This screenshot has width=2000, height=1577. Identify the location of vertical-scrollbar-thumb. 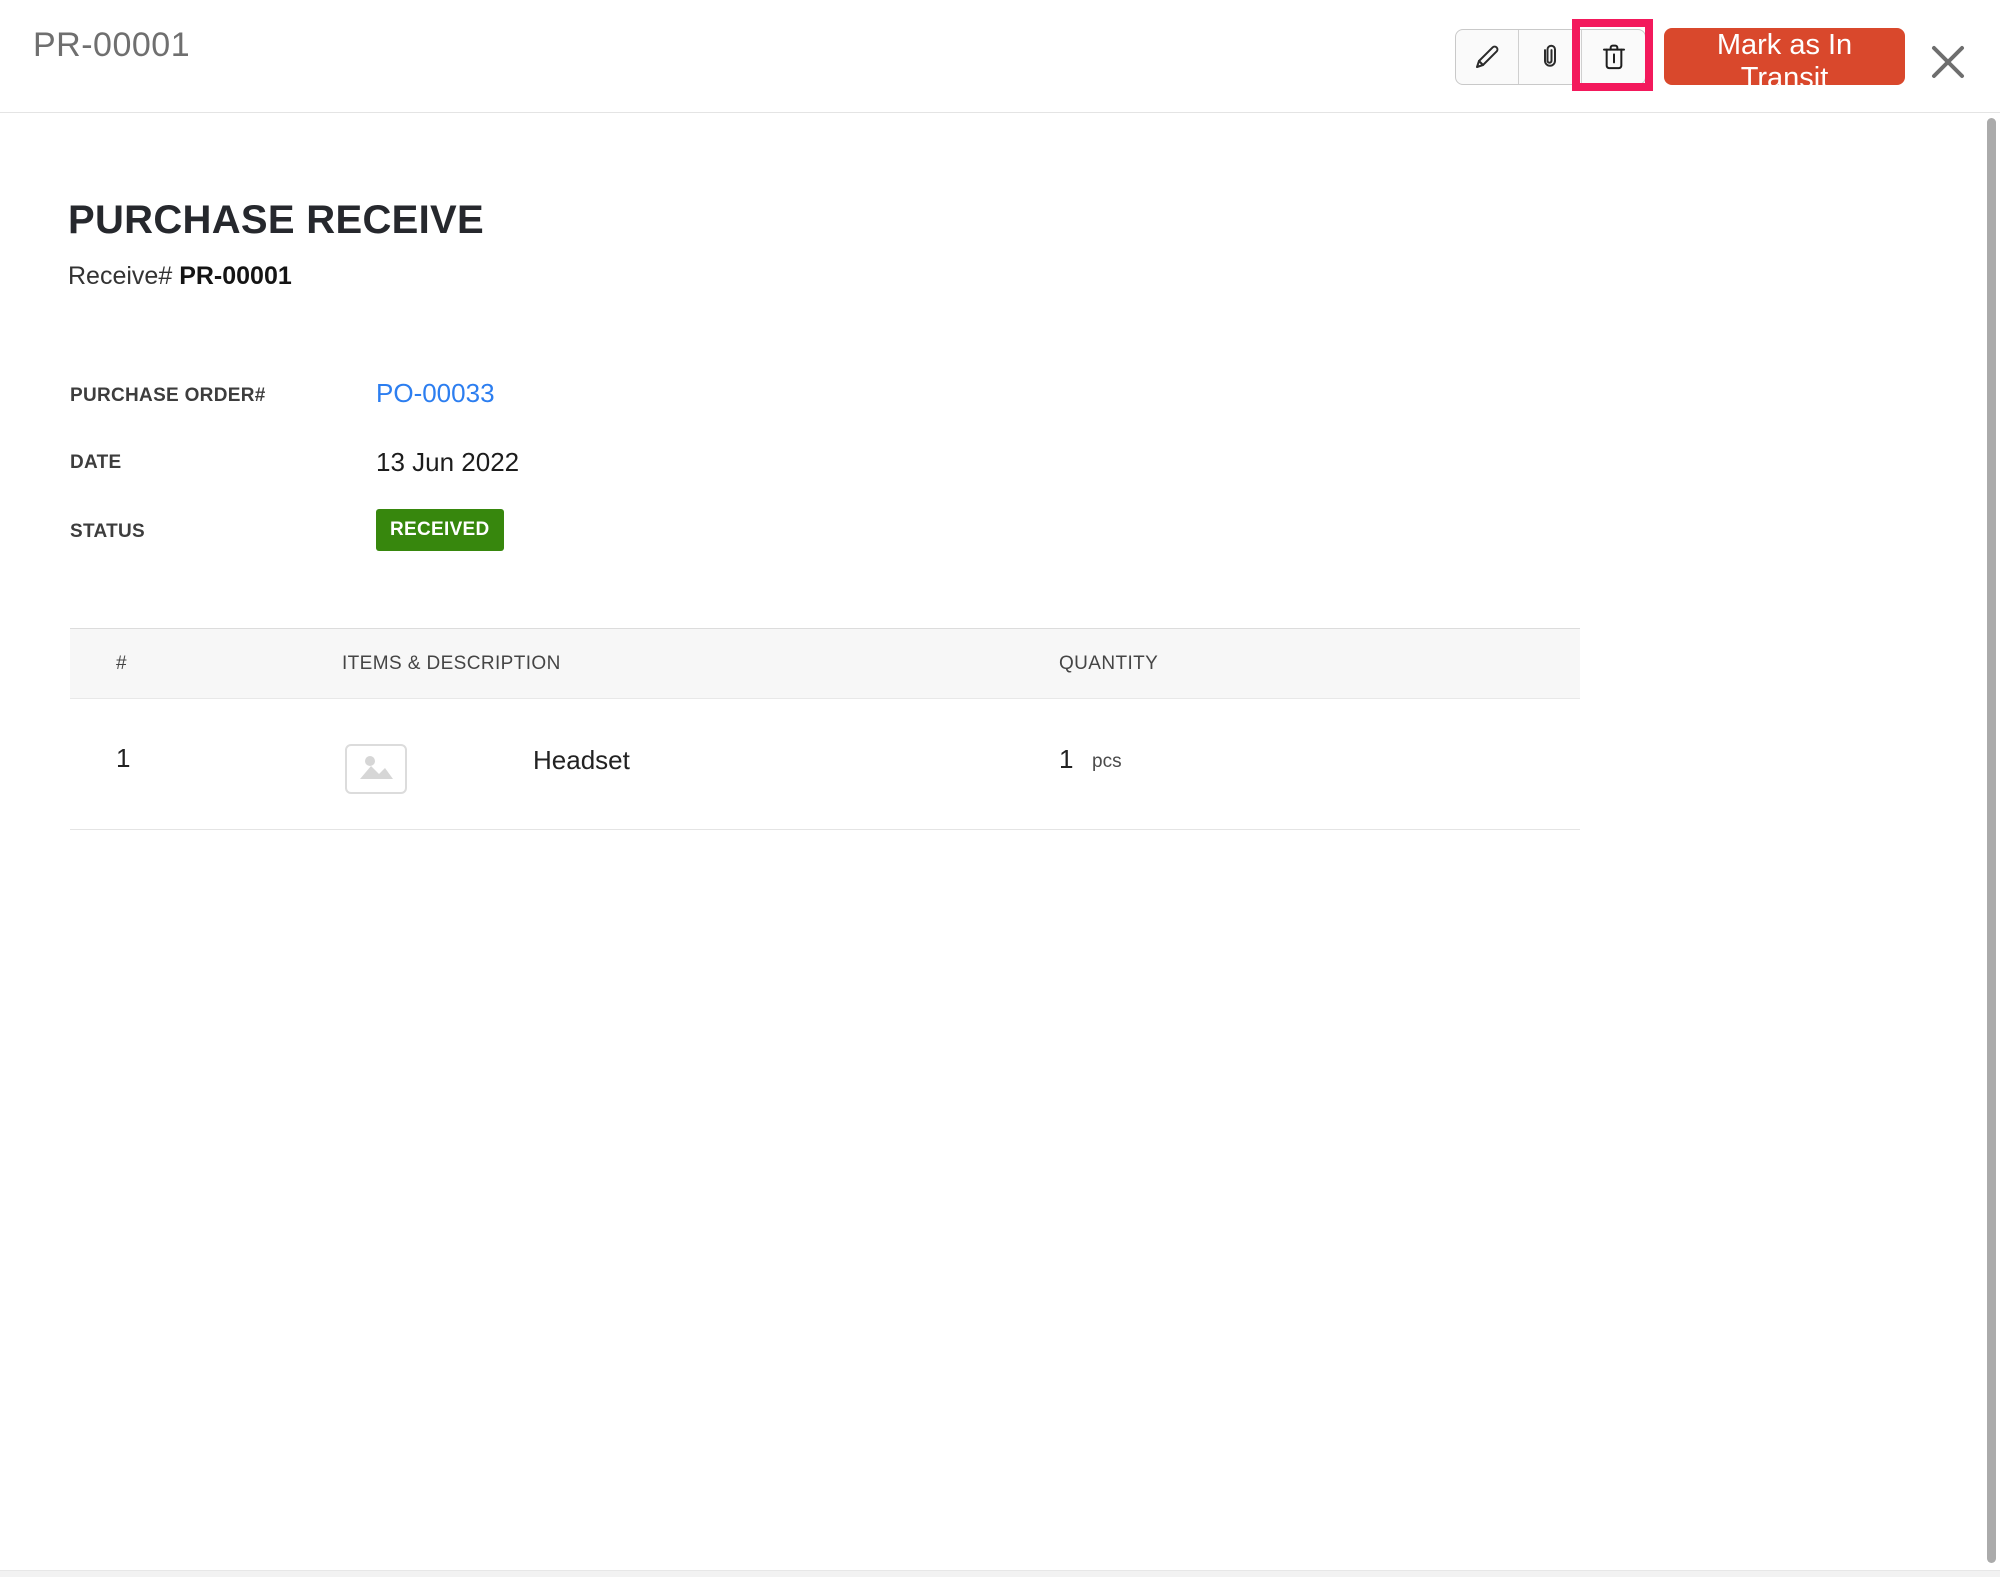
(1991, 840).